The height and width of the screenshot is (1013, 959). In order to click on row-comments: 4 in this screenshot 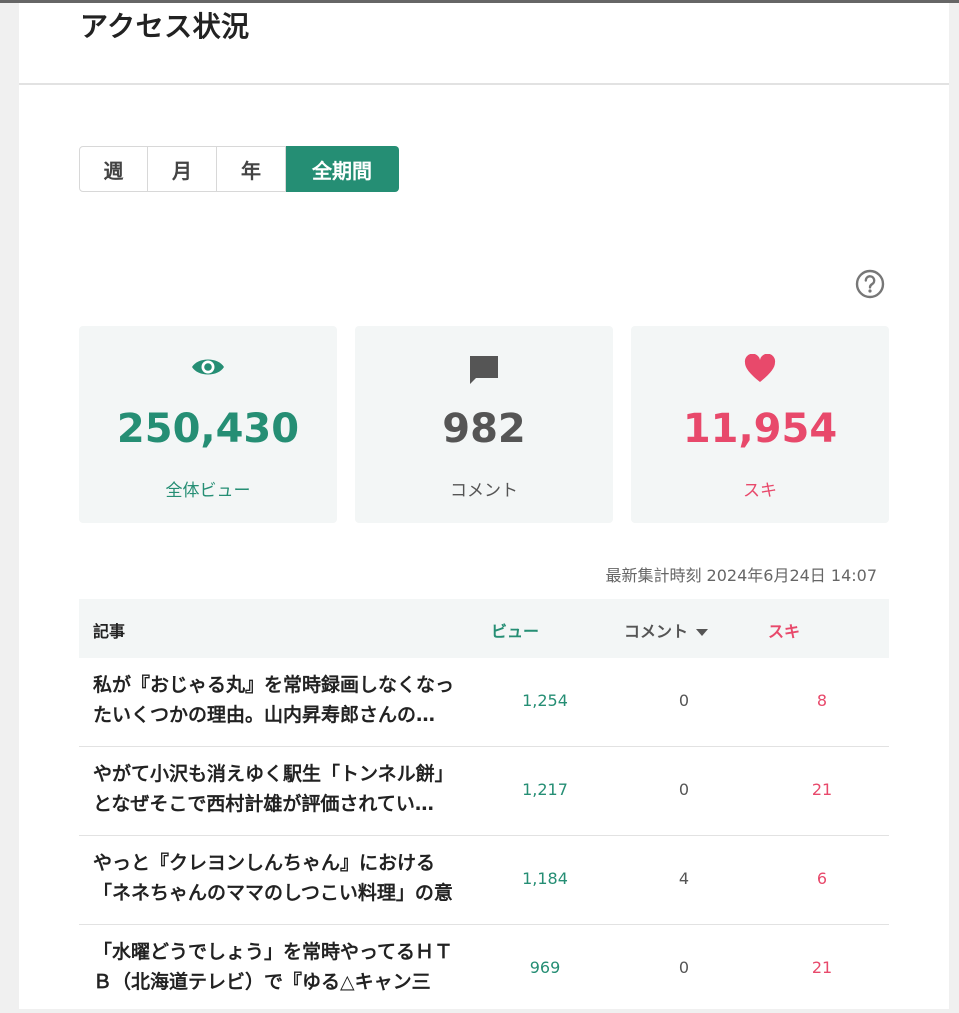, I will do `click(684, 878)`.